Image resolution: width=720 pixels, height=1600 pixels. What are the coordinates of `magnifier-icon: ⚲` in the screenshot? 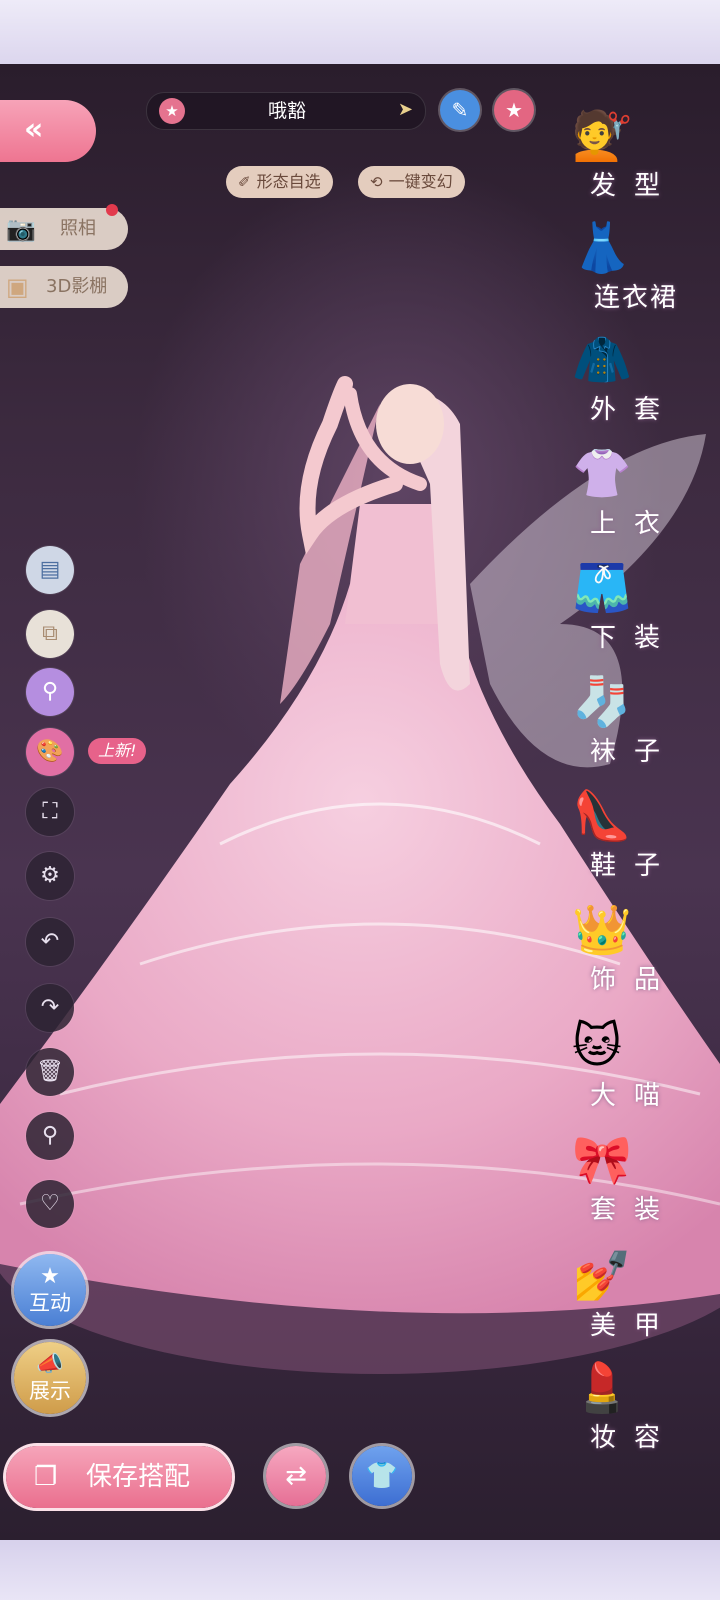 It's located at (50, 691).